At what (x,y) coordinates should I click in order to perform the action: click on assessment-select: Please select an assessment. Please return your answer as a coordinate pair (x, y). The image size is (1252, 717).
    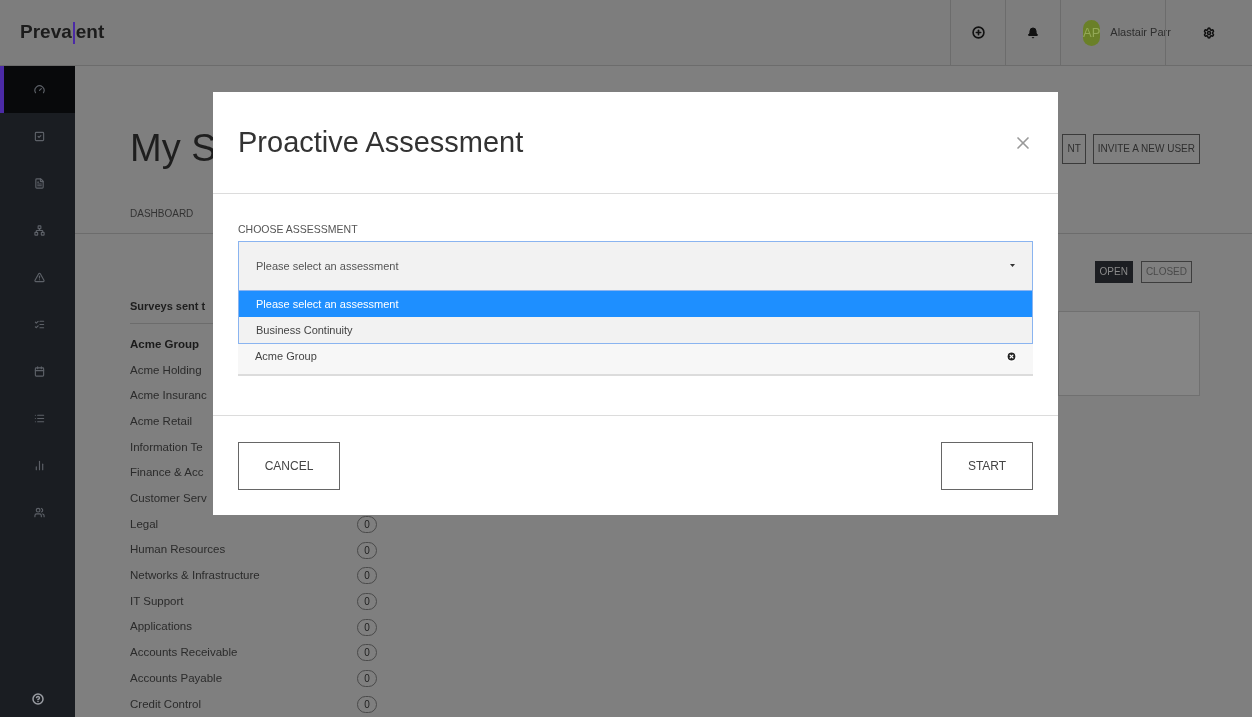
    Looking at the image, I should click on (635, 265).